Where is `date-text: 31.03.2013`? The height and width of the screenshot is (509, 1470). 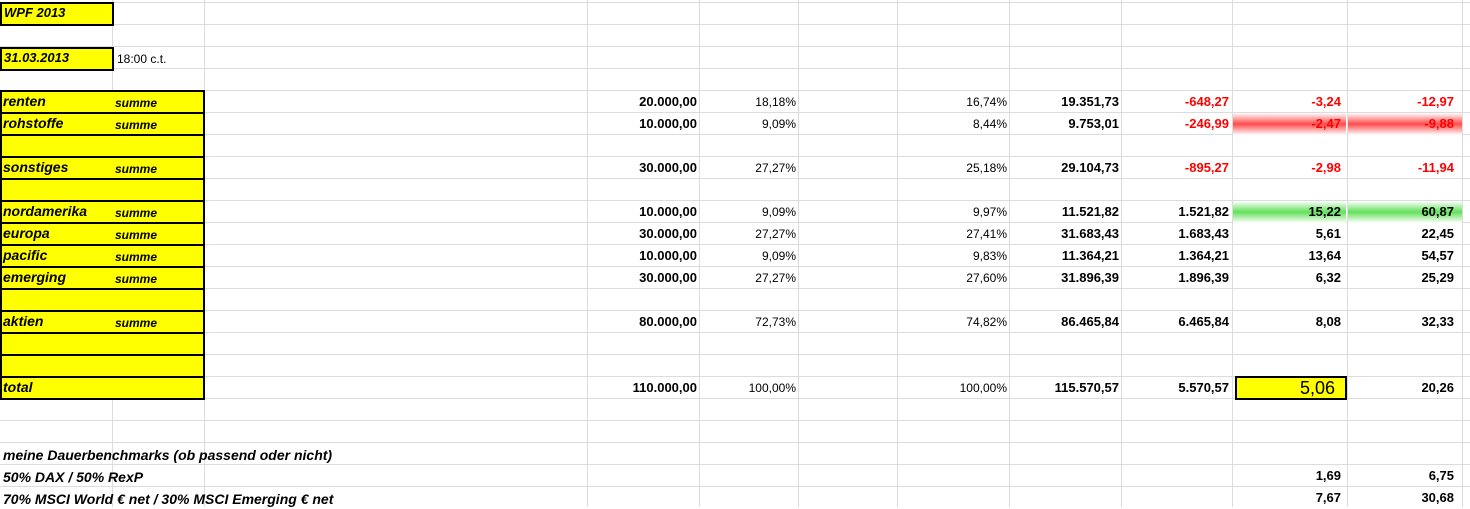 date-text: 31.03.2013 is located at coordinates (37, 57).